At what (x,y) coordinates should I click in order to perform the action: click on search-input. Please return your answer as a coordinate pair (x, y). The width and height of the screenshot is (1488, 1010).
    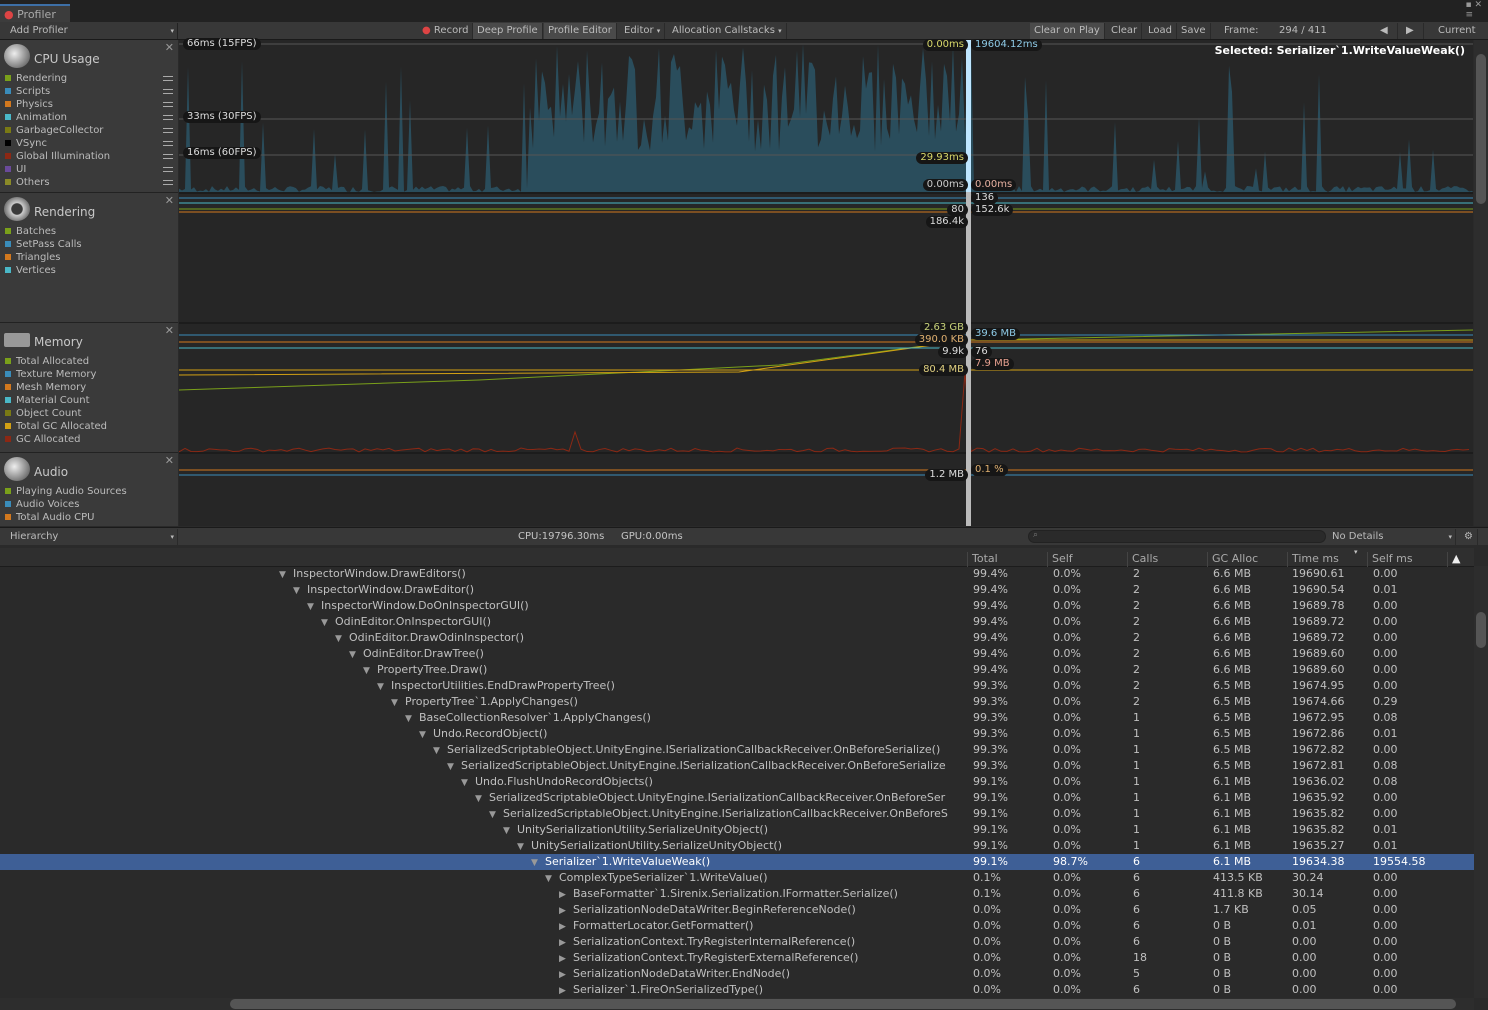
    Looking at the image, I should click on (1177, 536).